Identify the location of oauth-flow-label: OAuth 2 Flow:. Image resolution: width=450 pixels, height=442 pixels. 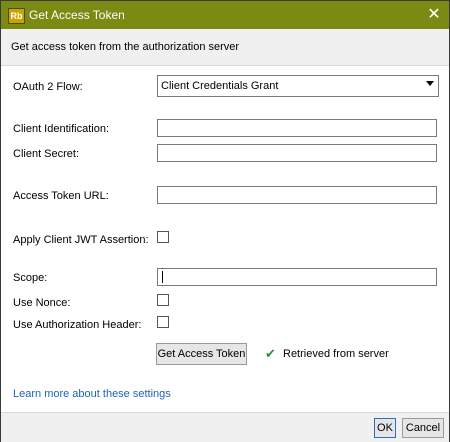
(48, 87).